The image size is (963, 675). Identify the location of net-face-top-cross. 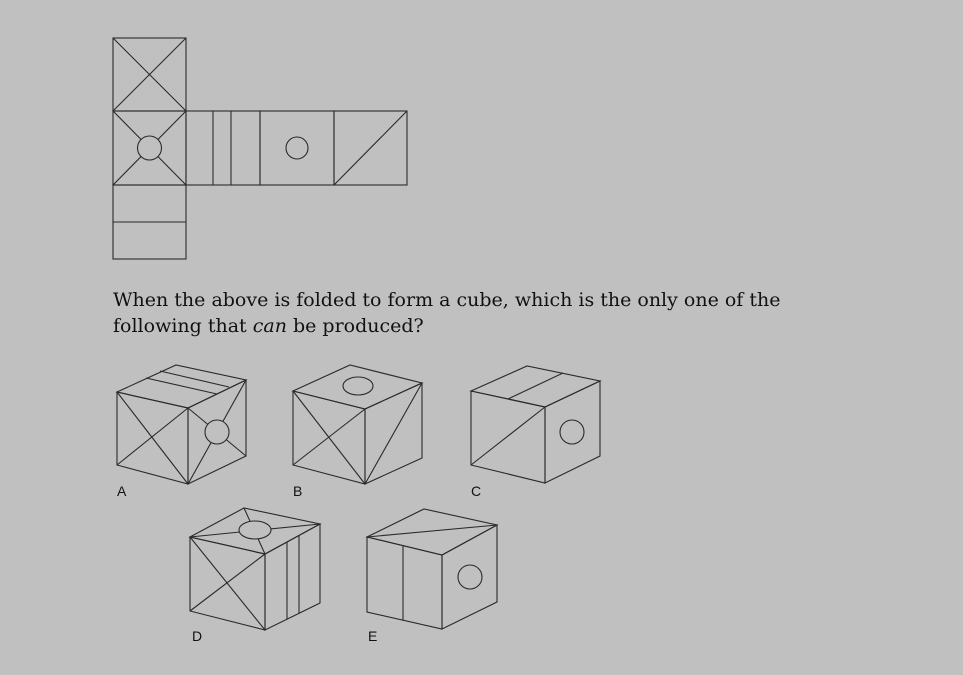
(149, 74).